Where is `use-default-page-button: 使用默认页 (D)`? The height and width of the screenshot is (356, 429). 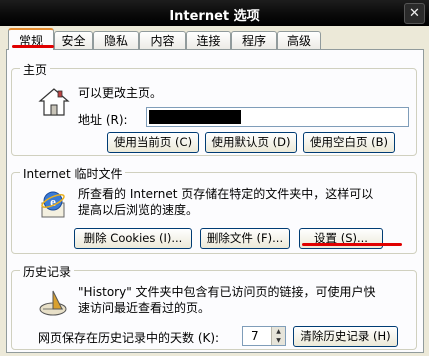
use-default-page-button: 使用默认页 (D) is located at coordinates (251, 142).